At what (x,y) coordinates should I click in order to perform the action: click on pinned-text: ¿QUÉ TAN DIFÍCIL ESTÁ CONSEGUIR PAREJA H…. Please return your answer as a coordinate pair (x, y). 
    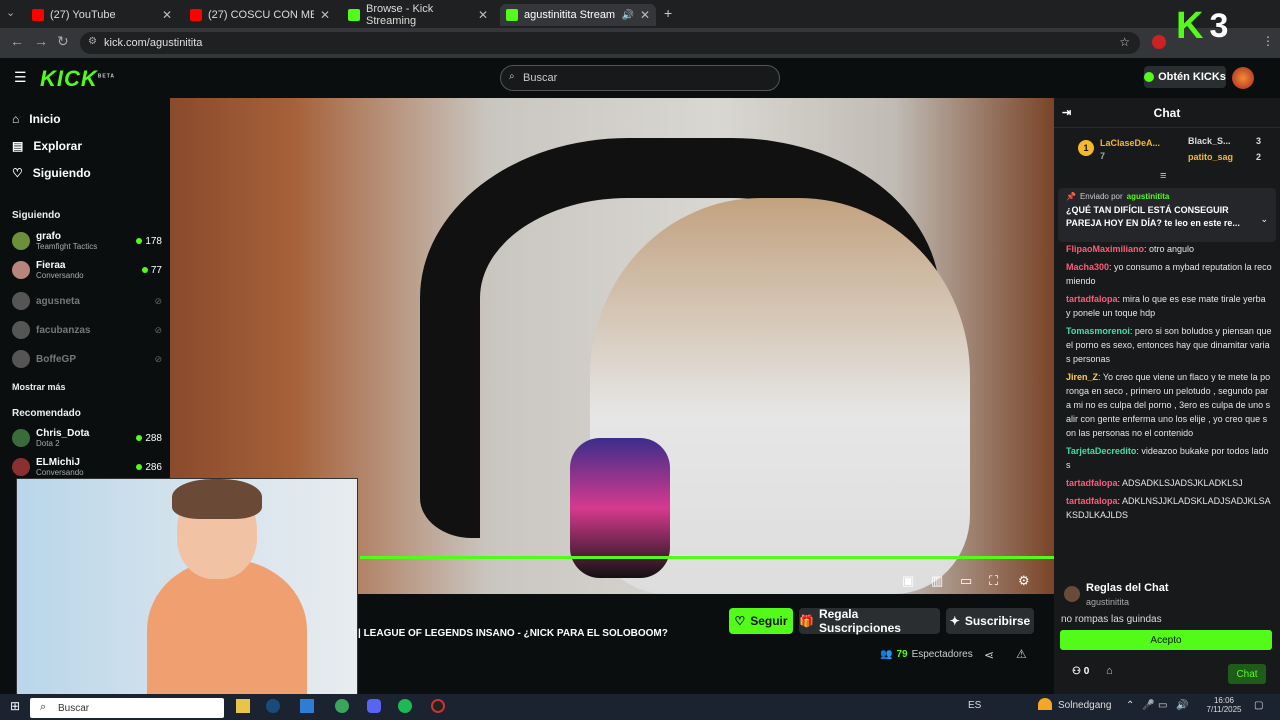
    Looking at the image, I should click on (1153, 216).